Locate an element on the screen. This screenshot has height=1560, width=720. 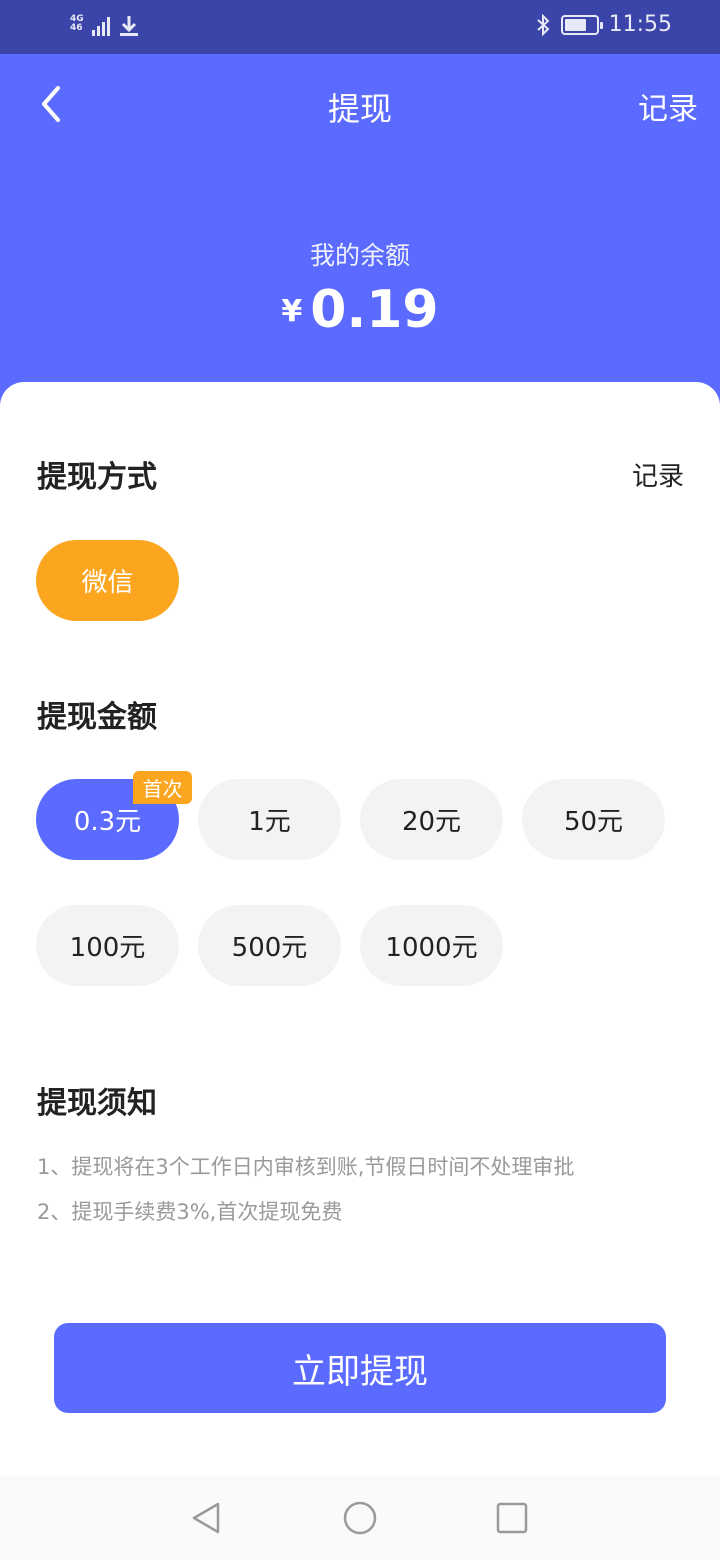
amount-option-label: 20元 is located at coordinates (431, 822).